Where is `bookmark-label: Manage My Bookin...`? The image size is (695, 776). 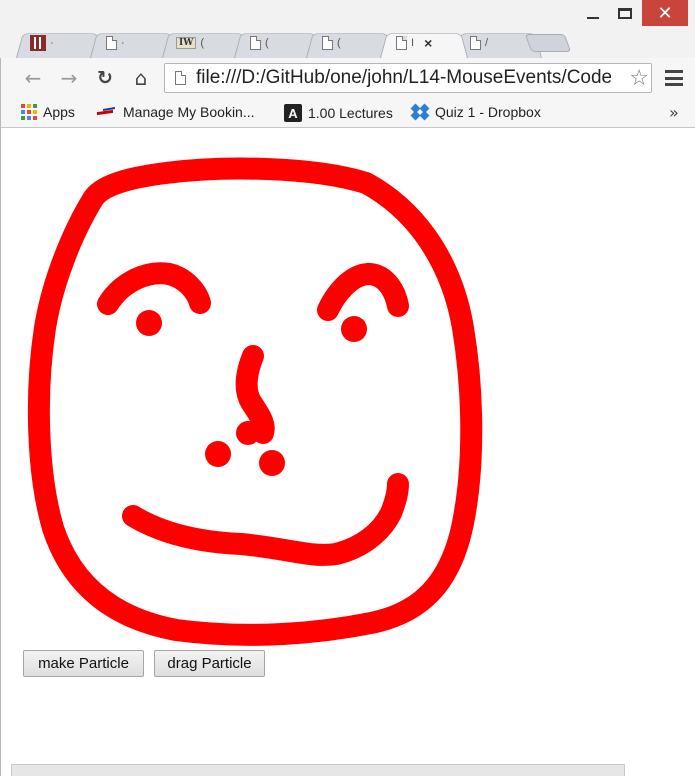
bookmark-label: Manage My Bookin... is located at coordinates (189, 112).